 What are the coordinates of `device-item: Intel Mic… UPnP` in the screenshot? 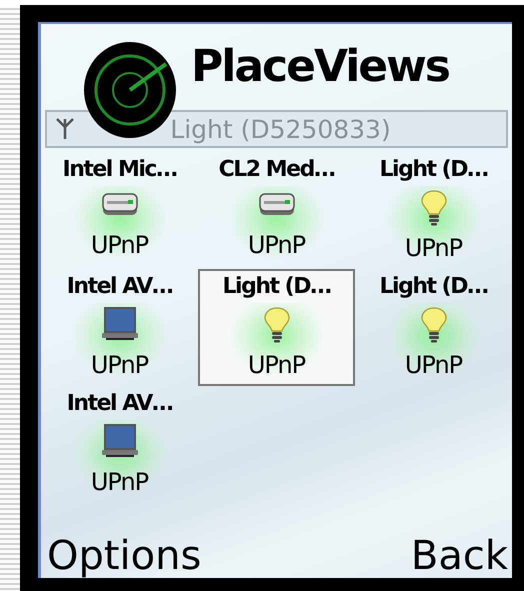 It's located at (119, 210).